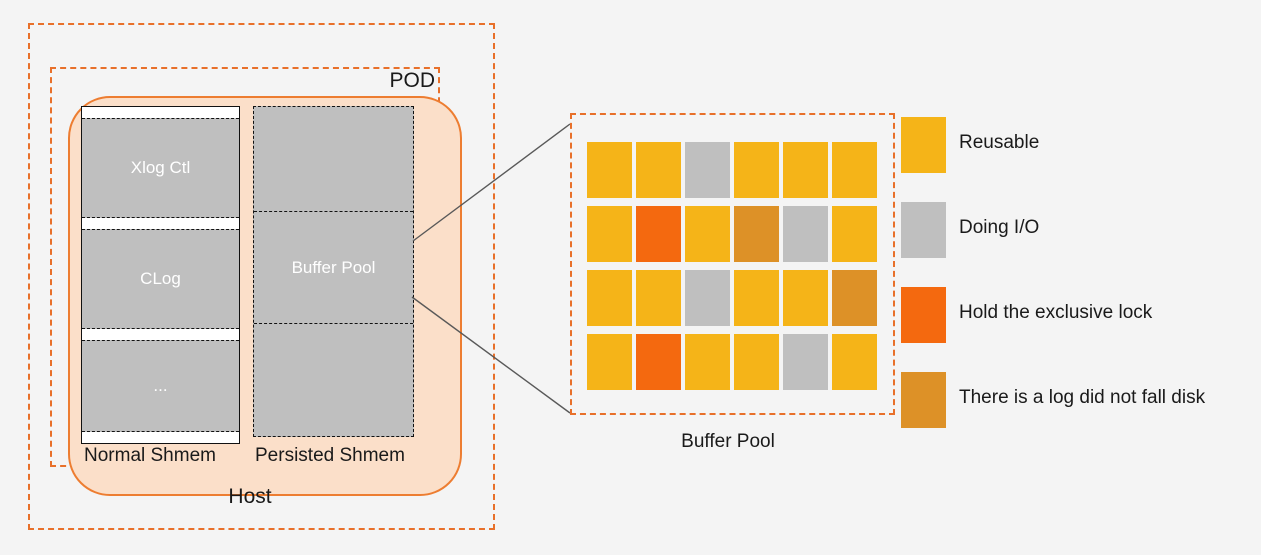 The height and width of the screenshot is (555, 1261). Describe the element at coordinates (250, 496) in the screenshot. I see `host-label: Host` at that location.